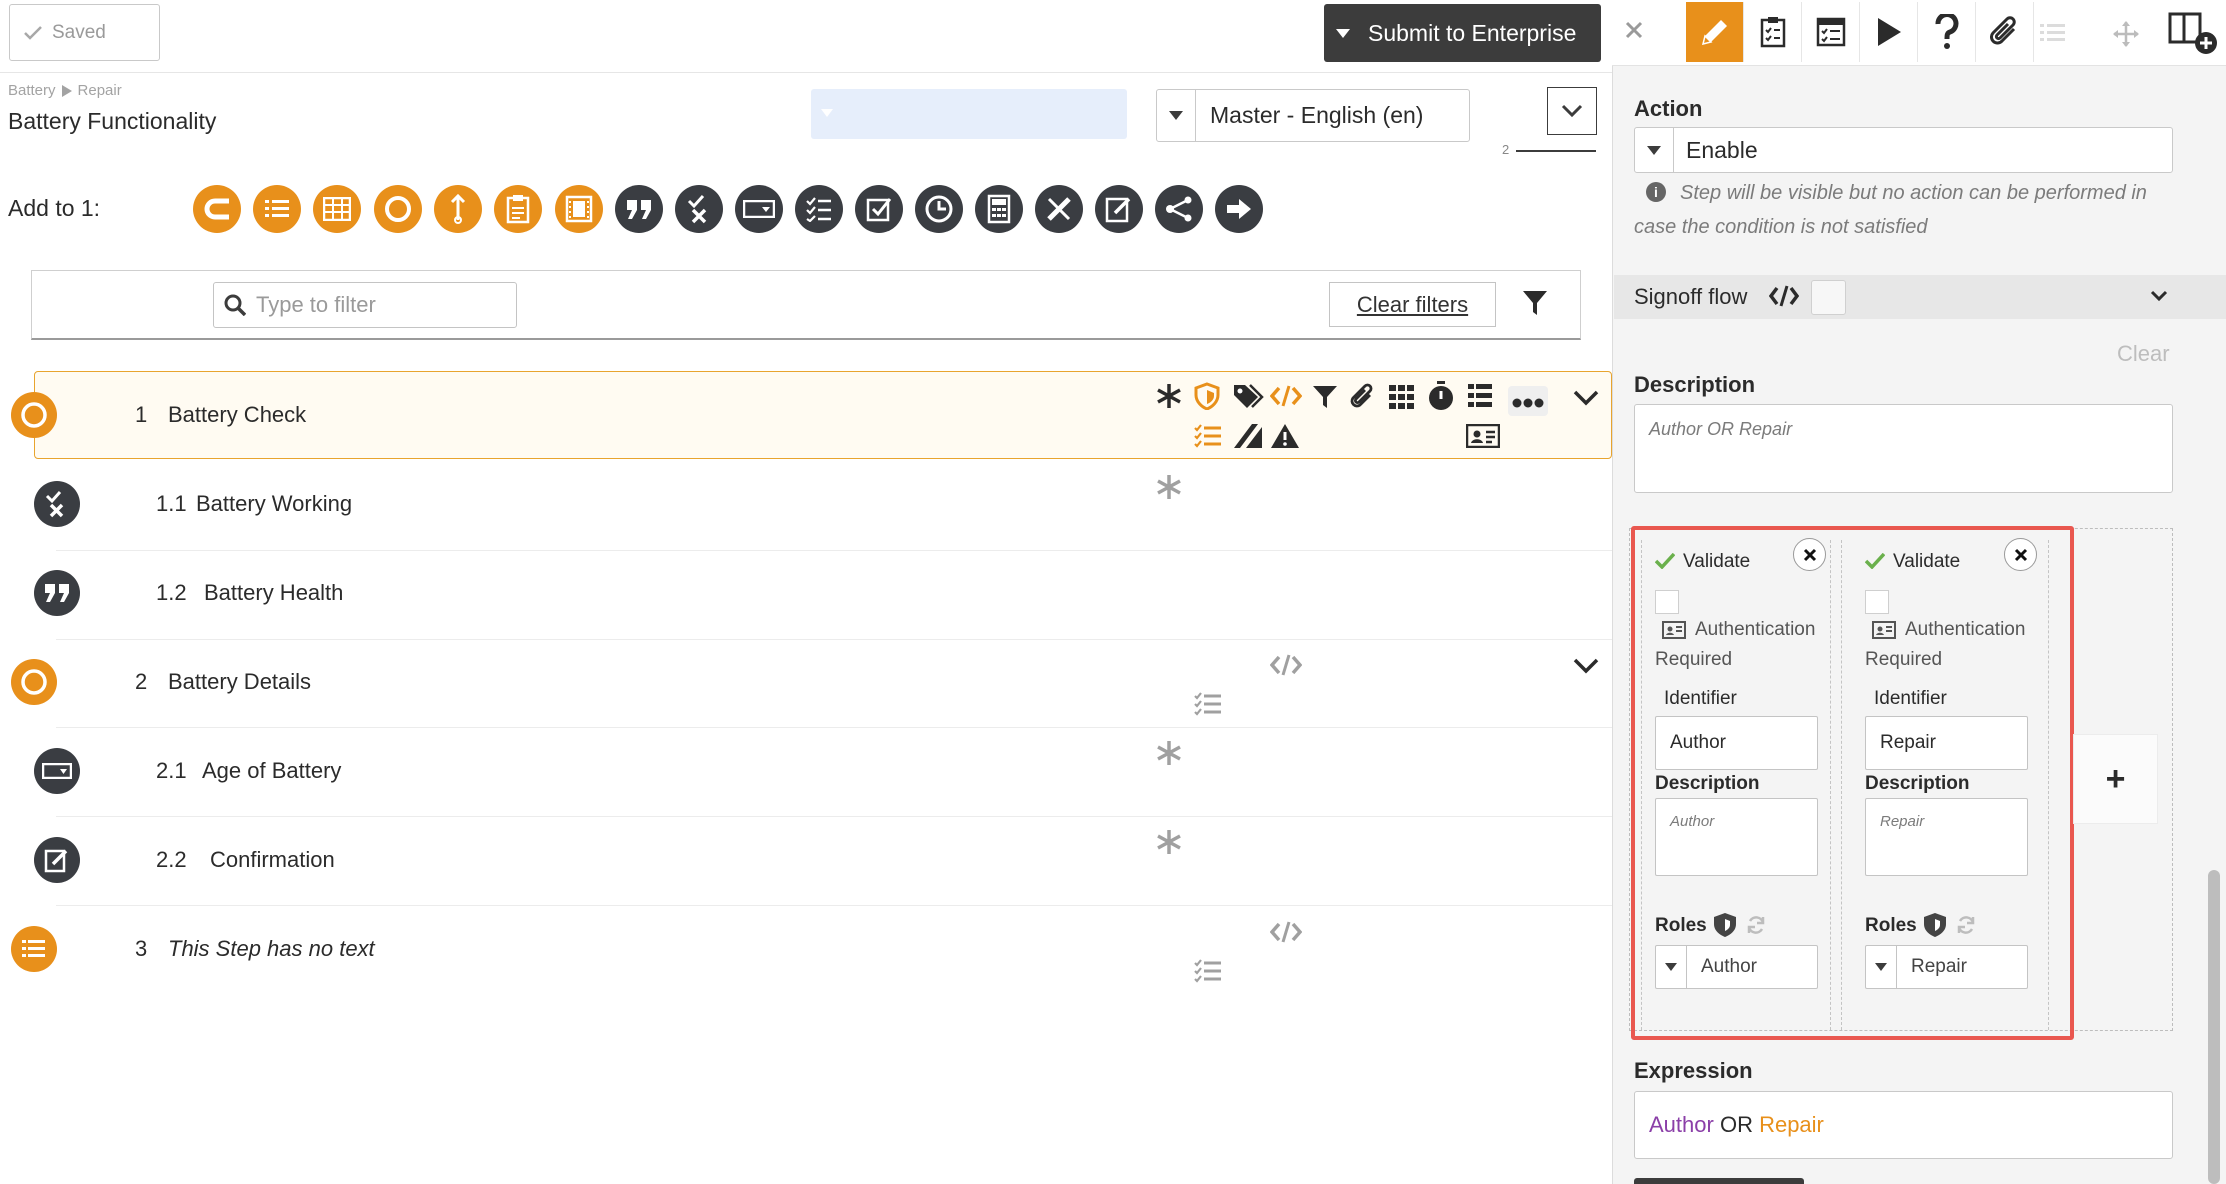 The image size is (2226, 1184). What do you see at coordinates (171, 859) in the screenshot?
I see `step-number: 2.2` at bounding box center [171, 859].